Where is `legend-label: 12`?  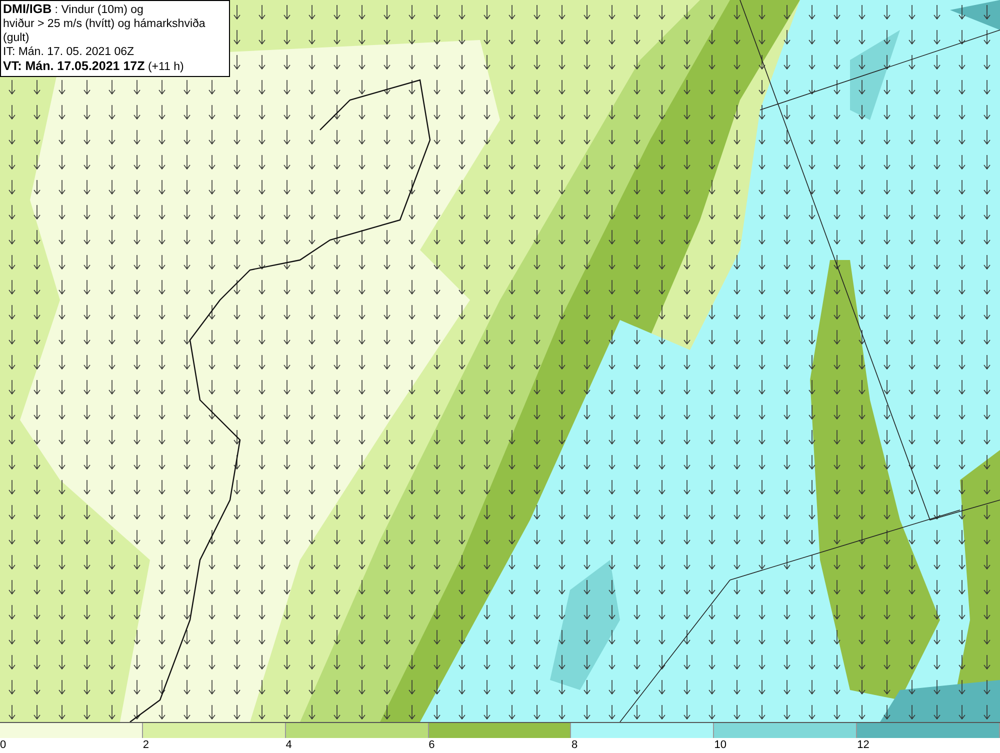
legend-label: 12 is located at coordinates (863, 745).